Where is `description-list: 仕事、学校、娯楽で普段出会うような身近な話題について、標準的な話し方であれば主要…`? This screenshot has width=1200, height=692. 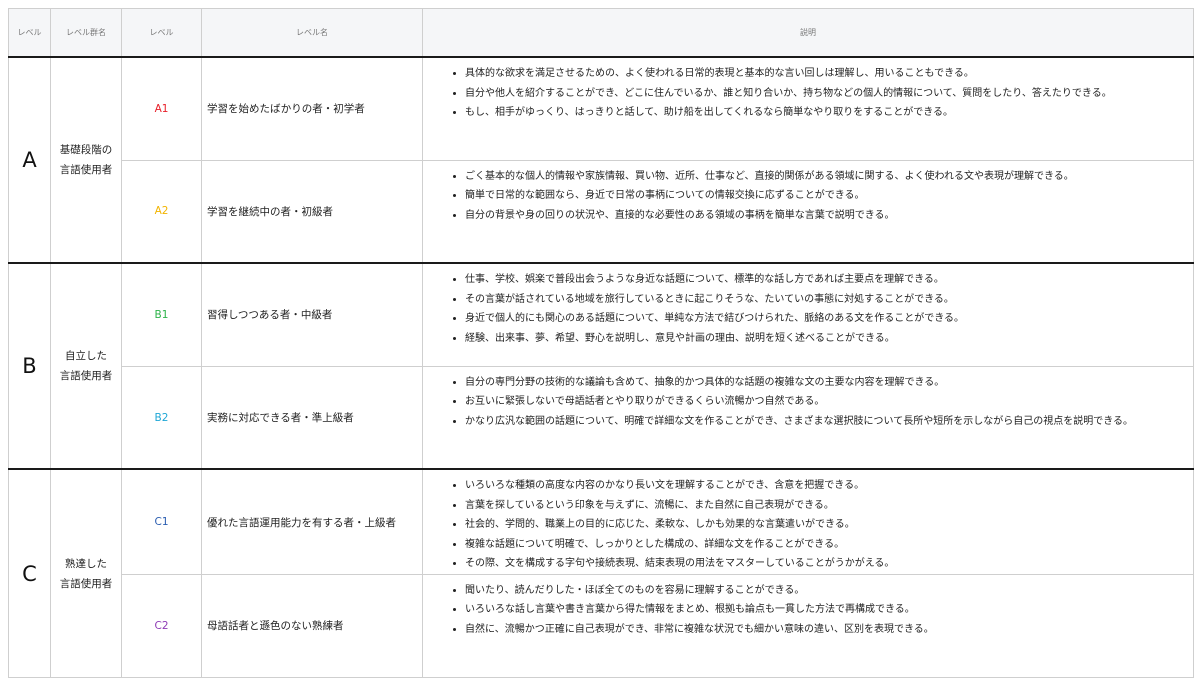 description-list: 仕事、学校、娯楽で普段出会うような身近な話題について、標準的な話し方であれば主要… is located at coordinates (808, 306).